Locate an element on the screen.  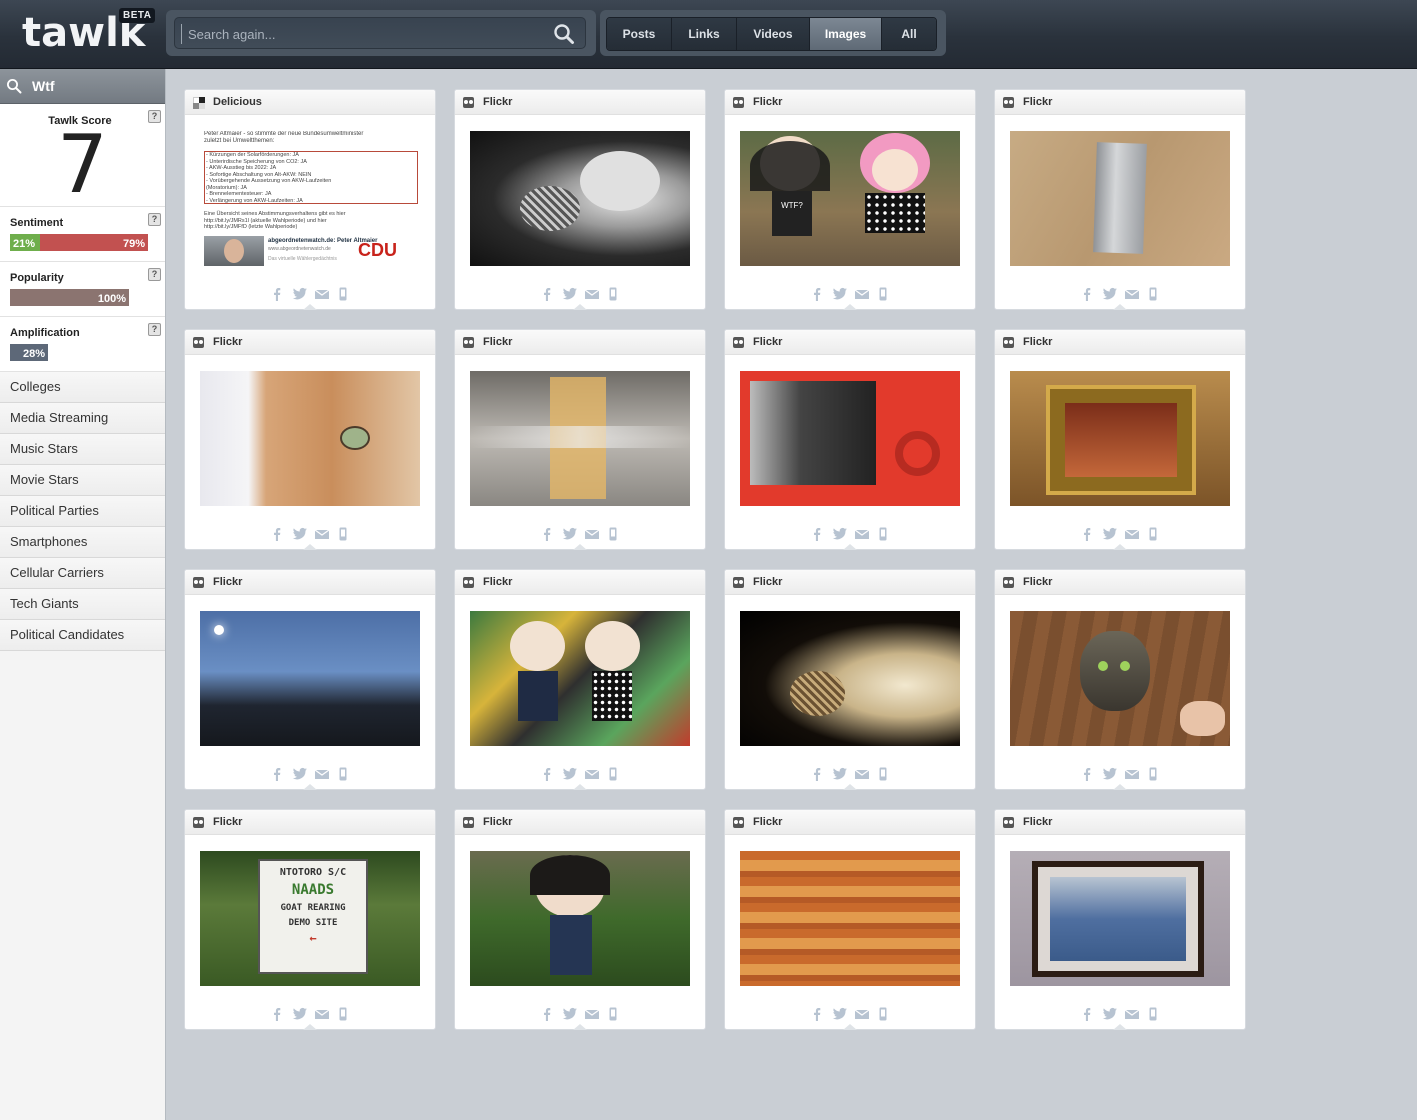
tab-all: All is located at coordinates (909, 34).